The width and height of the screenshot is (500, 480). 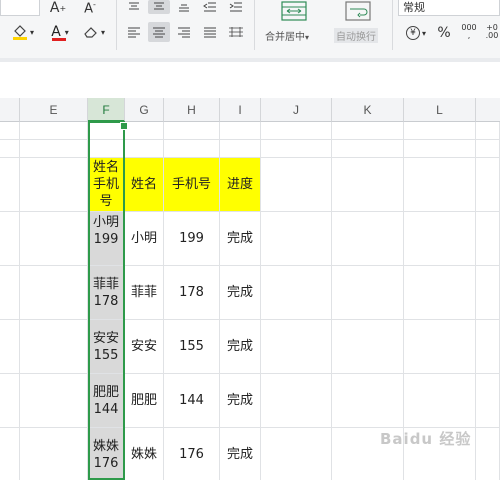 I want to click on distributed-button, so click(x=236, y=32).